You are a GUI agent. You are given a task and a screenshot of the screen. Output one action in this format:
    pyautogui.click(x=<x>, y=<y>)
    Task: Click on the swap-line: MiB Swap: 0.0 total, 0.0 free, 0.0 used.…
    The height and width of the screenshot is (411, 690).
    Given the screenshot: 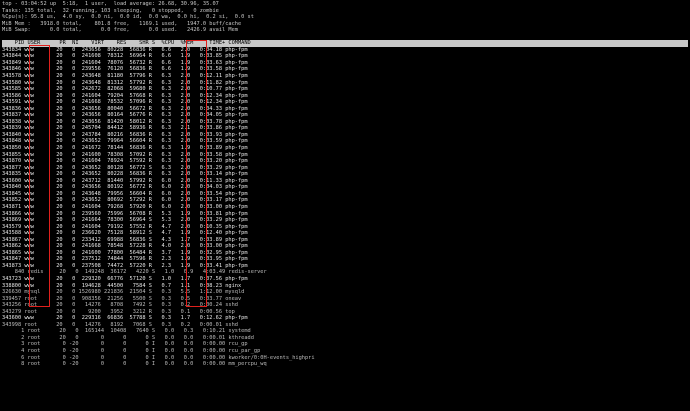 What is the action you would take?
    pyautogui.click(x=120, y=30)
    